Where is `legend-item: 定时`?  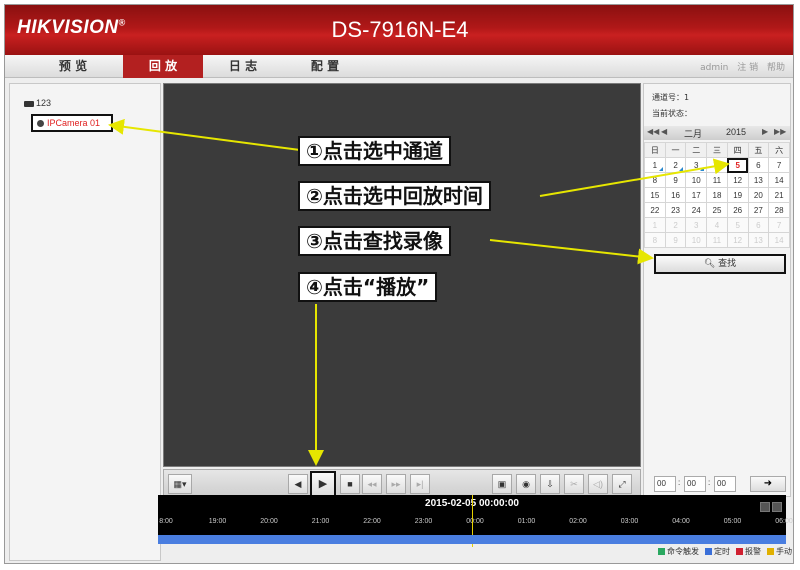 legend-item: 定时 is located at coordinates (717, 551).